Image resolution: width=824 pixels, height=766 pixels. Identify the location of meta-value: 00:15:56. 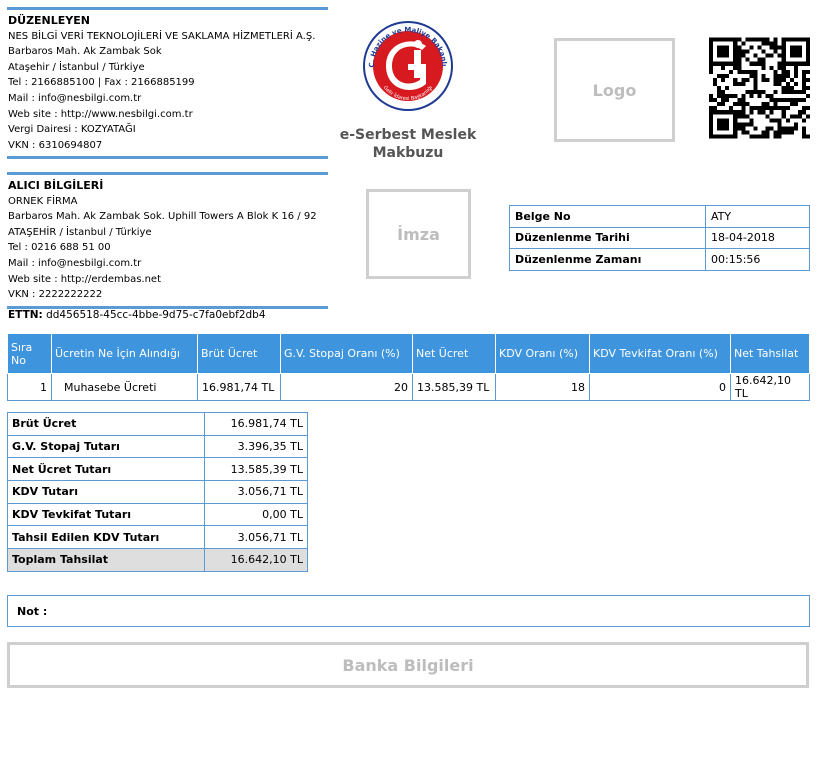
(757, 259).